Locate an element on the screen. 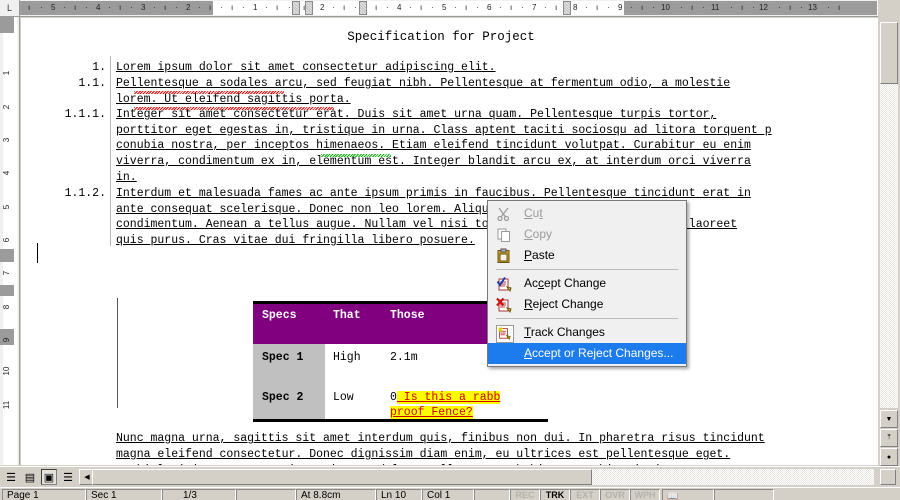 The height and width of the screenshot is (500, 900). menu-item-paste: Paste Paste is located at coordinates (587, 255).